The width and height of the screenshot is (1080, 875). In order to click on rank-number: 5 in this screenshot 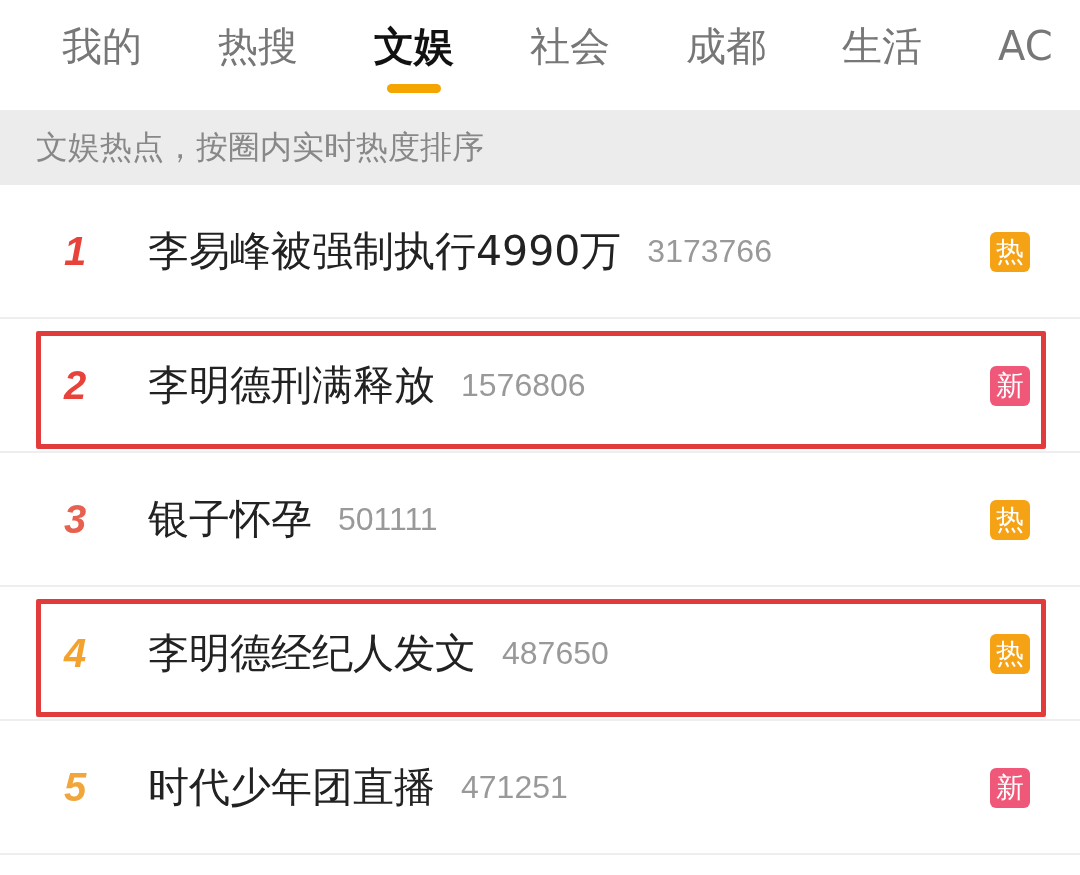, I will do `click(75, 787)`.